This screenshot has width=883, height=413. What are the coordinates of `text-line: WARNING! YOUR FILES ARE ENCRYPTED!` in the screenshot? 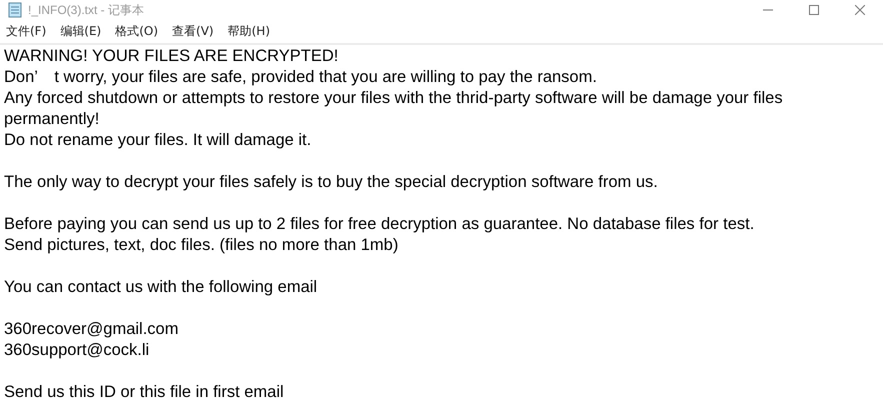 It's located at (172, 56).